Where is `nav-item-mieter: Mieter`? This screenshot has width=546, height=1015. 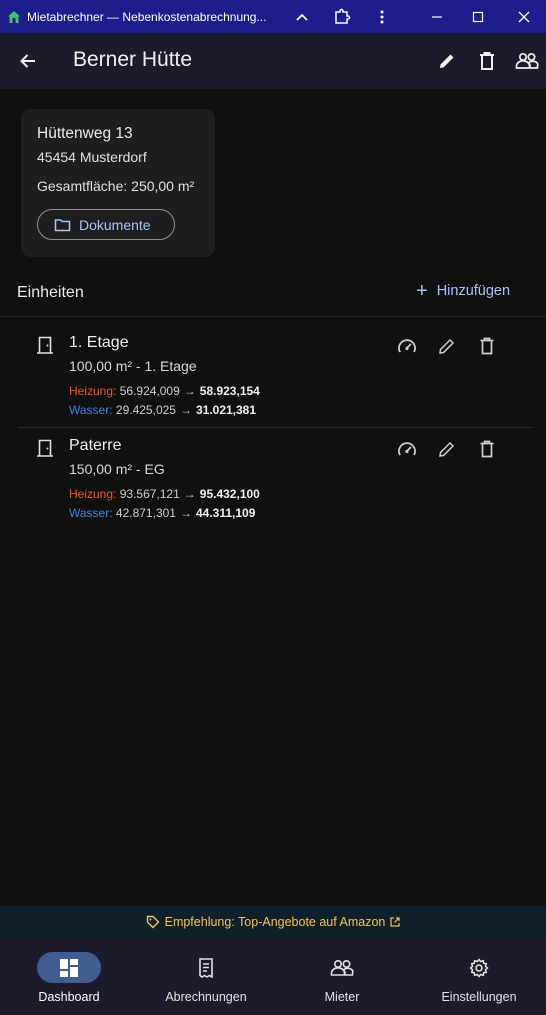
nav-item-mieter: Mieter is located at coordinates (342, 976).